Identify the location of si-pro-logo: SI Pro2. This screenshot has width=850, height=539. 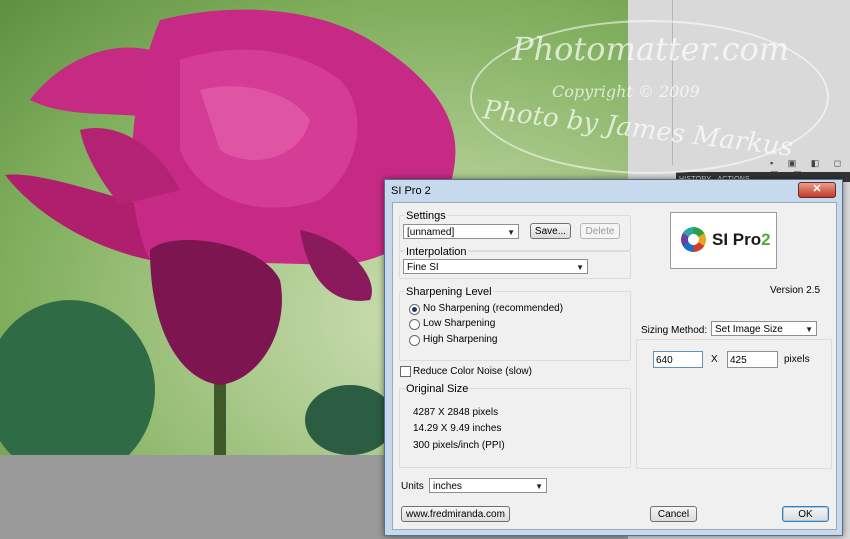
(723, 240).